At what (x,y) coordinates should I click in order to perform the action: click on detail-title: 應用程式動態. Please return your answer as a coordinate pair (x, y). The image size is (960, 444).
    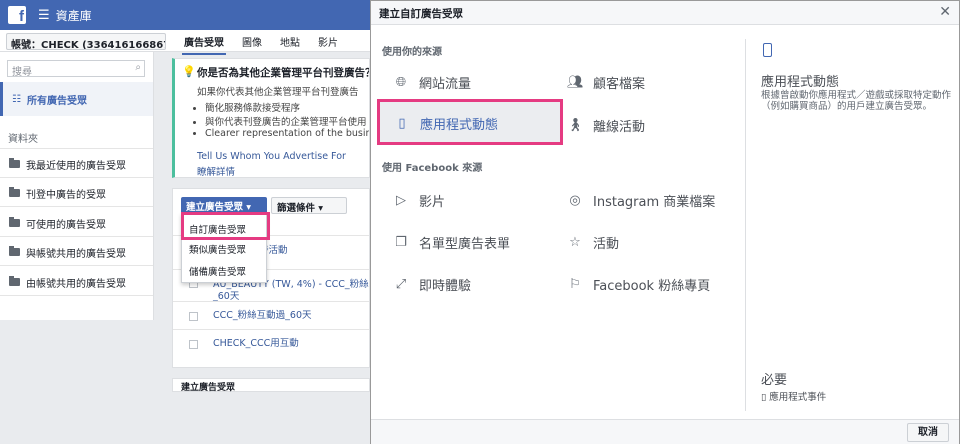
    Looking at the image, I should click on (800, 82).